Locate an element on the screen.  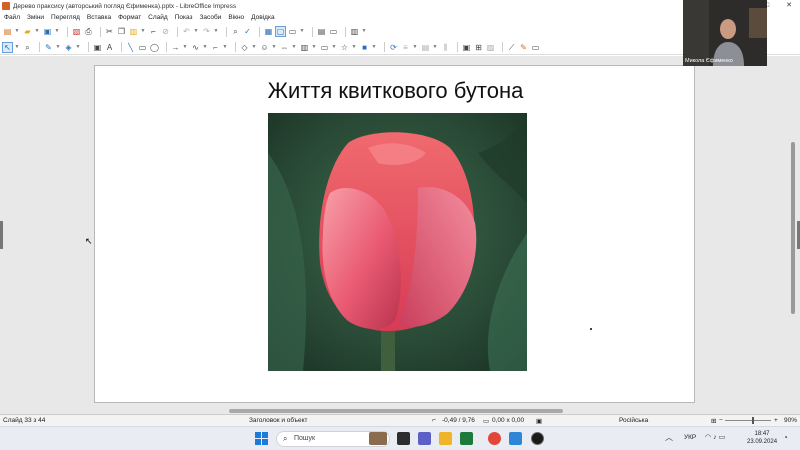
master-slide-icon: ▤ is located at coordinates (321, 31).